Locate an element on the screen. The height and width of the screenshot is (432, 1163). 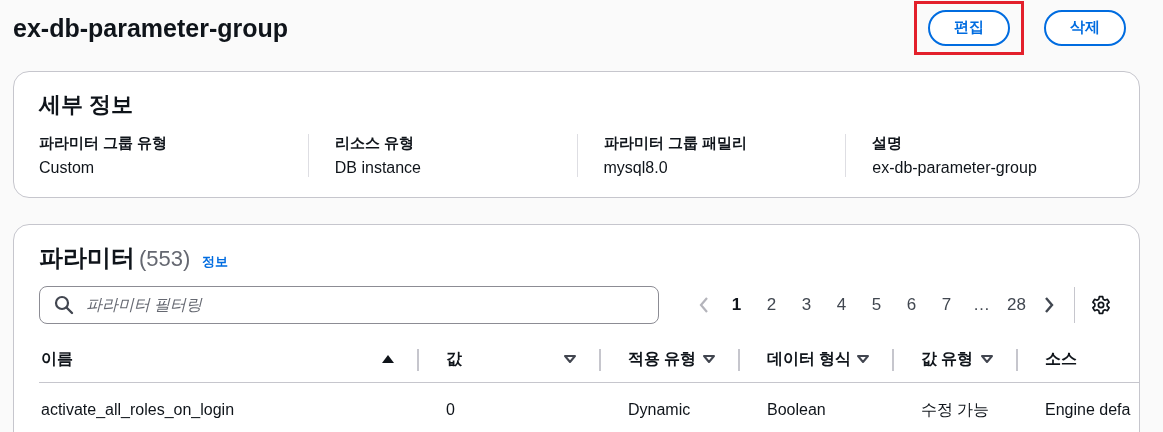
table-cell-text: Dynamic is located at coordinates (659, 409).